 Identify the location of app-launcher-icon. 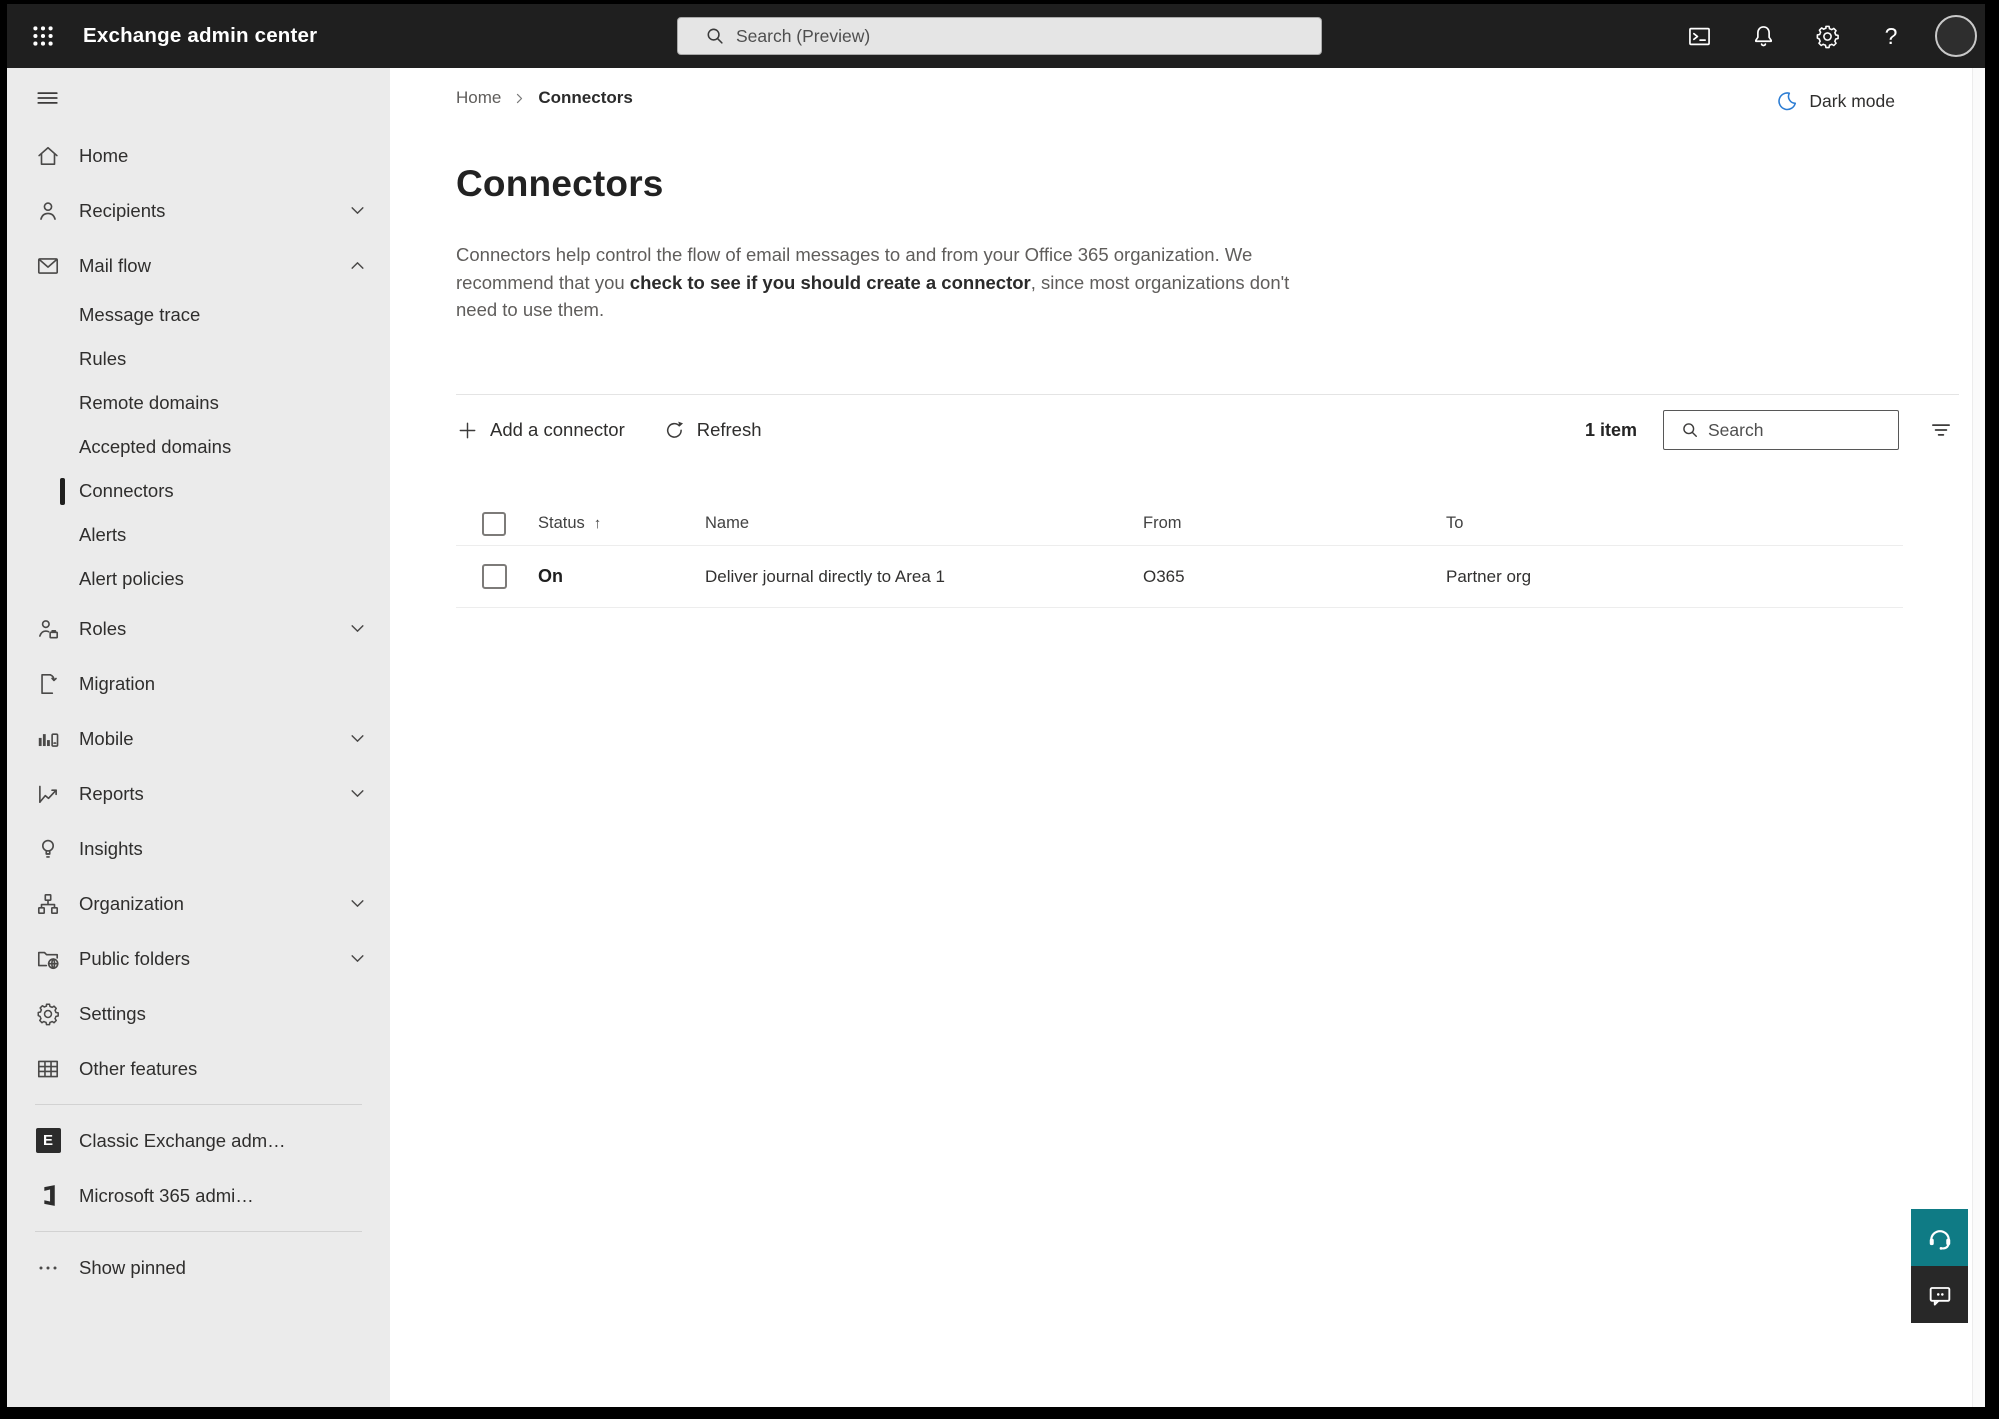
(43, 36).